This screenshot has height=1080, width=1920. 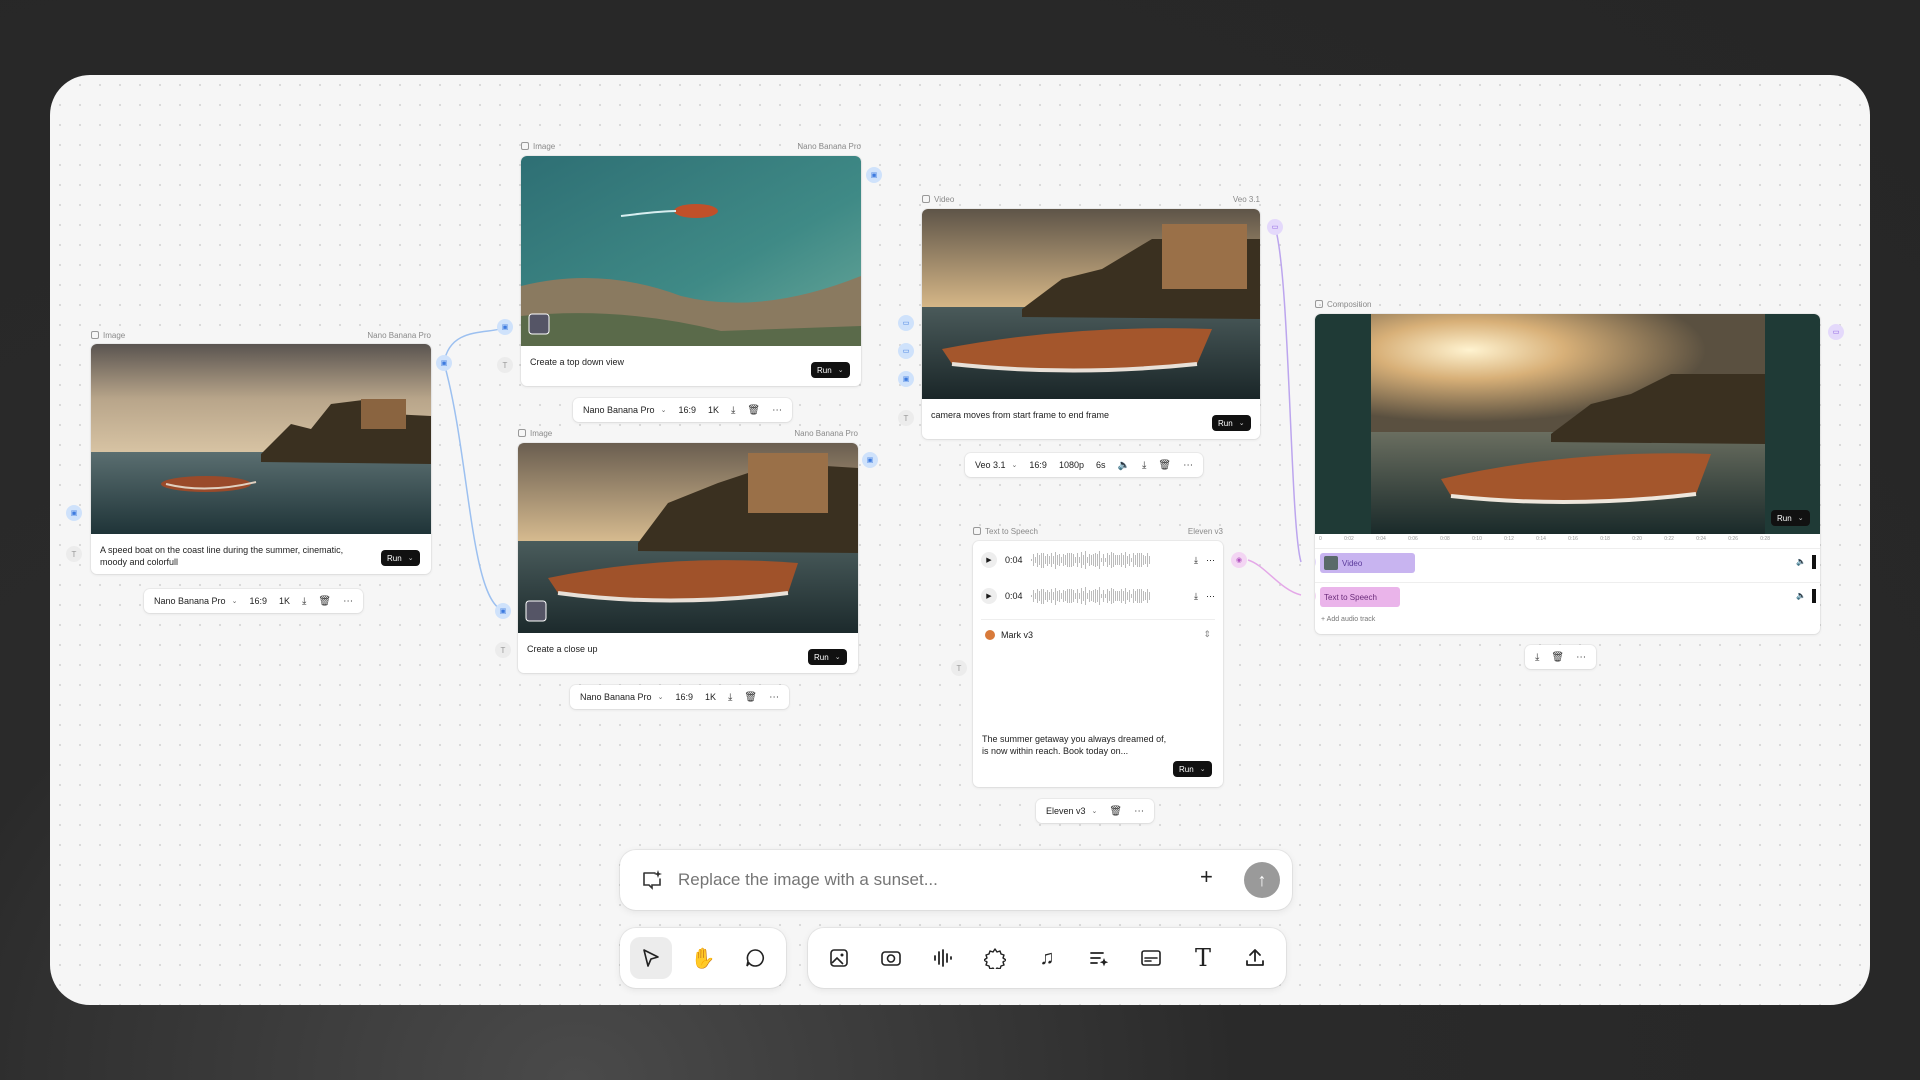 What do you see at coordinates (444, 363) in the screenshot?
I see `image1-output-handle: ▣` at bounding box center [444, 363].